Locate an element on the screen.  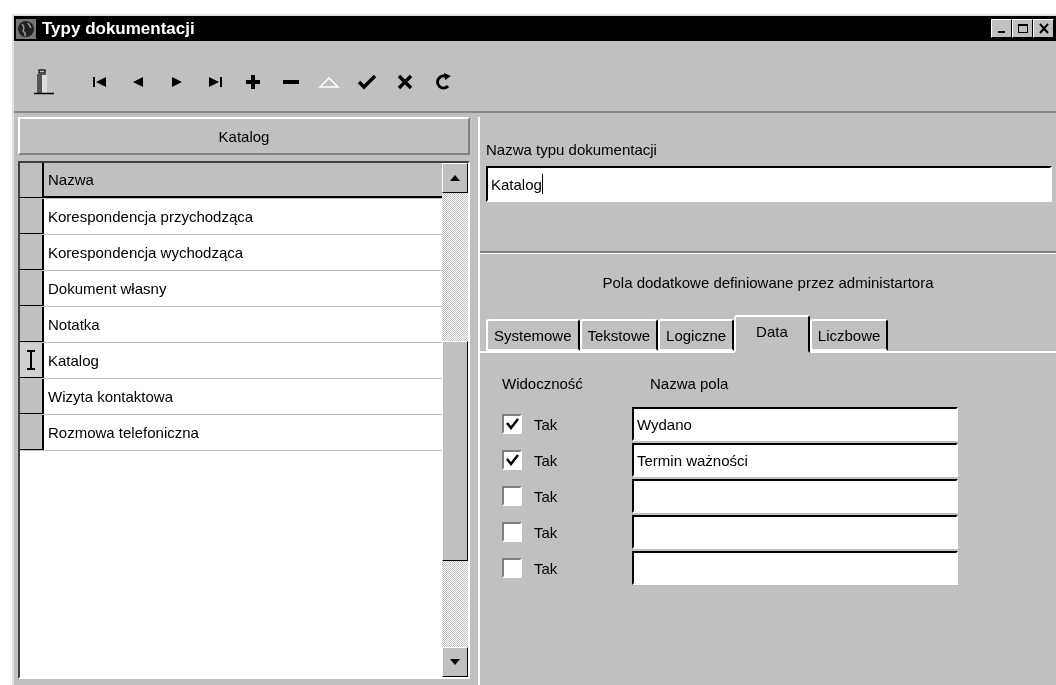
column-header: Nazwa pola is located at coordinates (689, 383).